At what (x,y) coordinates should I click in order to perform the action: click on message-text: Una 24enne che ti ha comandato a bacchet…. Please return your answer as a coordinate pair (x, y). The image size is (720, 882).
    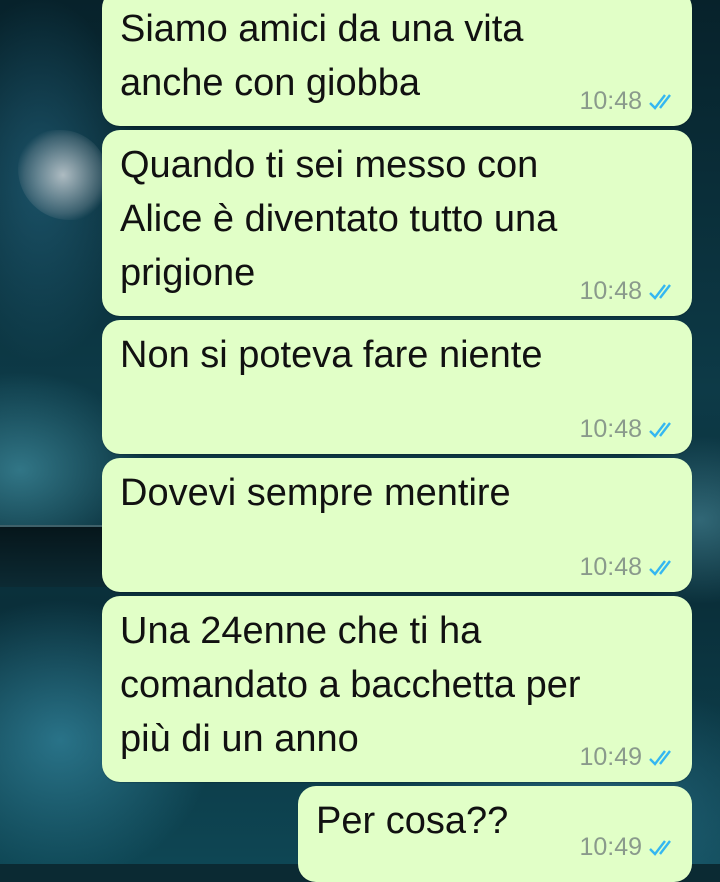
    Looking at the image, I should click on (350, 685).